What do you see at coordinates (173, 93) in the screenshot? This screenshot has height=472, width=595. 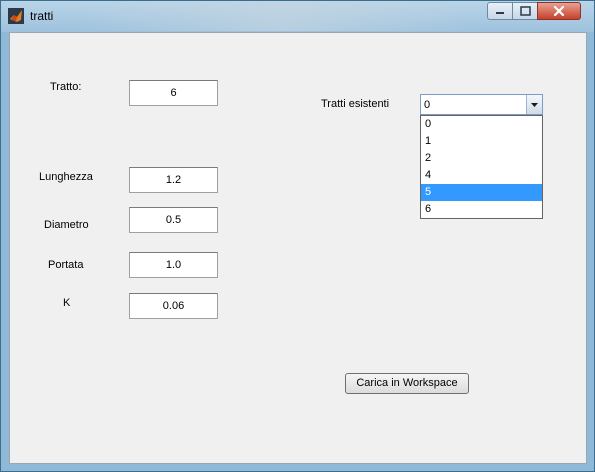 I see `tratto-field: 6` at bounding box center [173, 93].